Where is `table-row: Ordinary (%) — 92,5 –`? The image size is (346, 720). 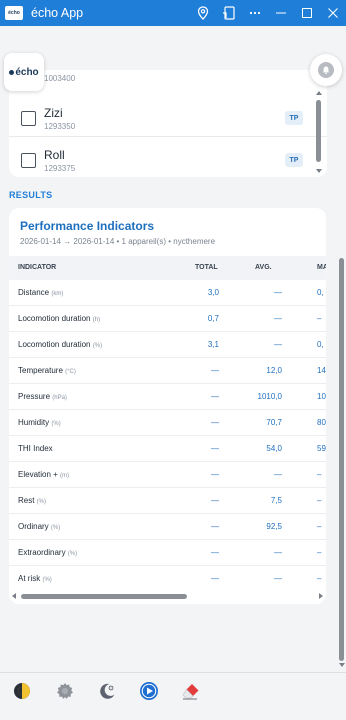
table-row: Ordinary (%) — 92,5 – is located at coordinates (167, 527).